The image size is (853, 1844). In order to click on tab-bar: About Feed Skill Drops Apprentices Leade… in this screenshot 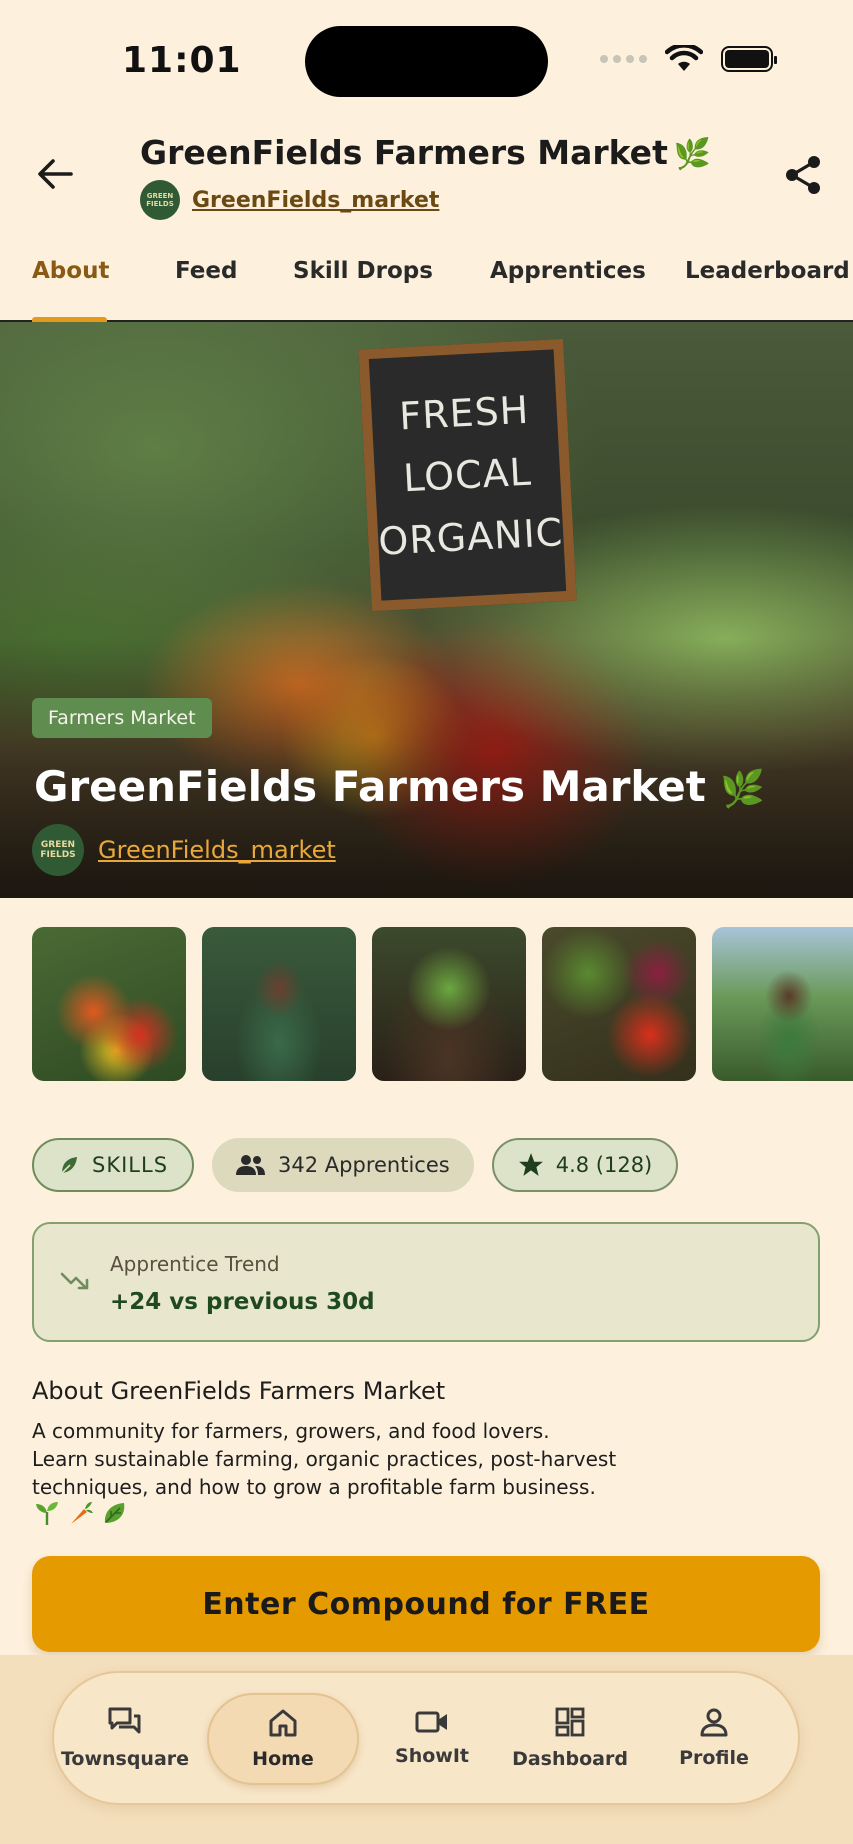, I will do `click(426, 286)`.